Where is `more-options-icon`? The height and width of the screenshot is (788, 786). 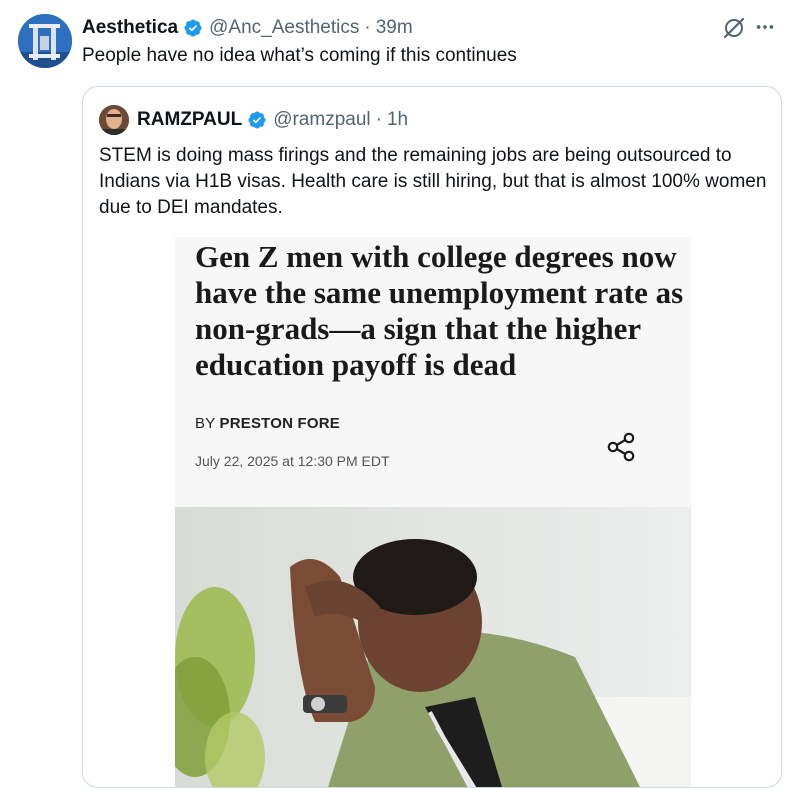 more-options-icon is located at coordinates (765, 27).